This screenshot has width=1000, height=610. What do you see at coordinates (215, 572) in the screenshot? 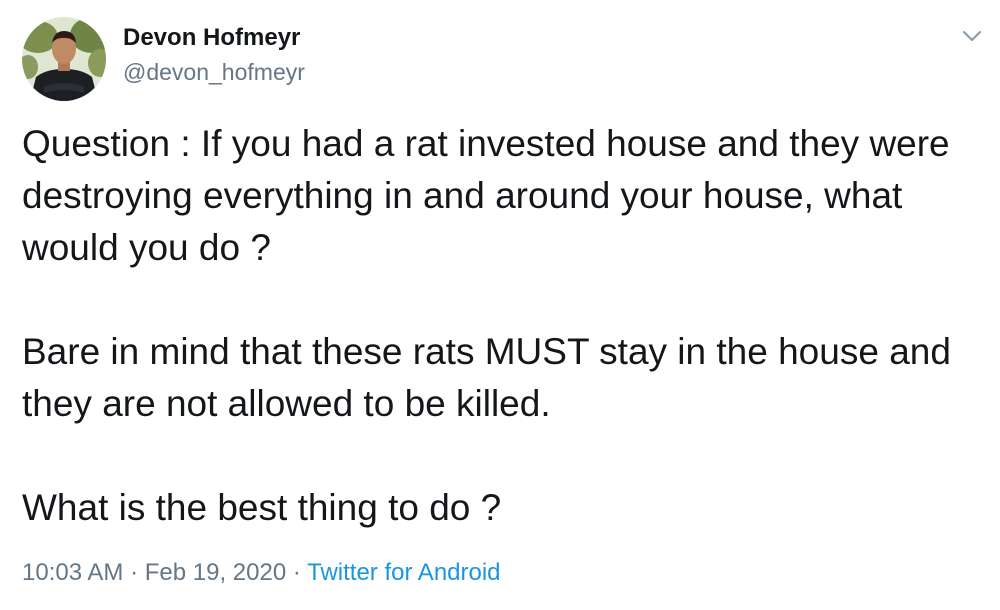
I see `tweet-date: Feb 19, 2020` at bounding box center [215, 572].